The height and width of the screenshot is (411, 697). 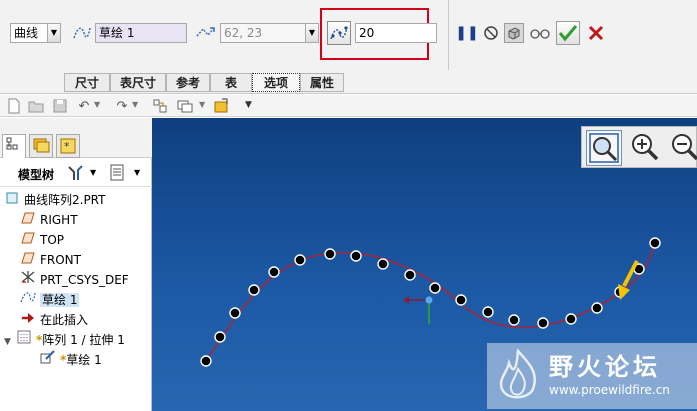 I want to click on watermark-url: www.proewildfire.cn, so click(x=609, y=390).